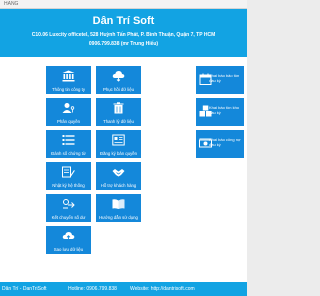 This screenshot has width=320, height=296. Describe the element at coordinates (68, 217) in the screenshot. I see `balance-transfer-label: Kết chuyển số dư` at that location.